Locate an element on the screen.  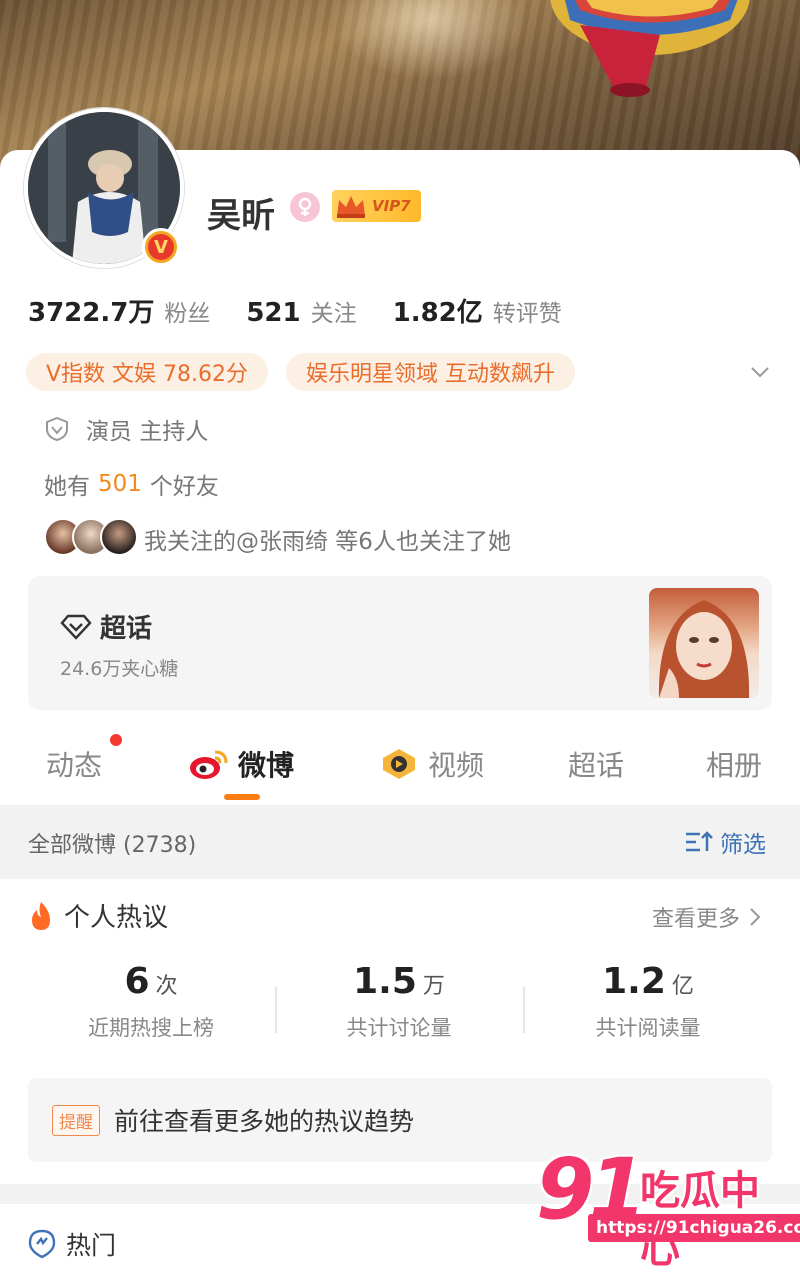
popular-label: 热门 is located at coordinates (91, 1245).